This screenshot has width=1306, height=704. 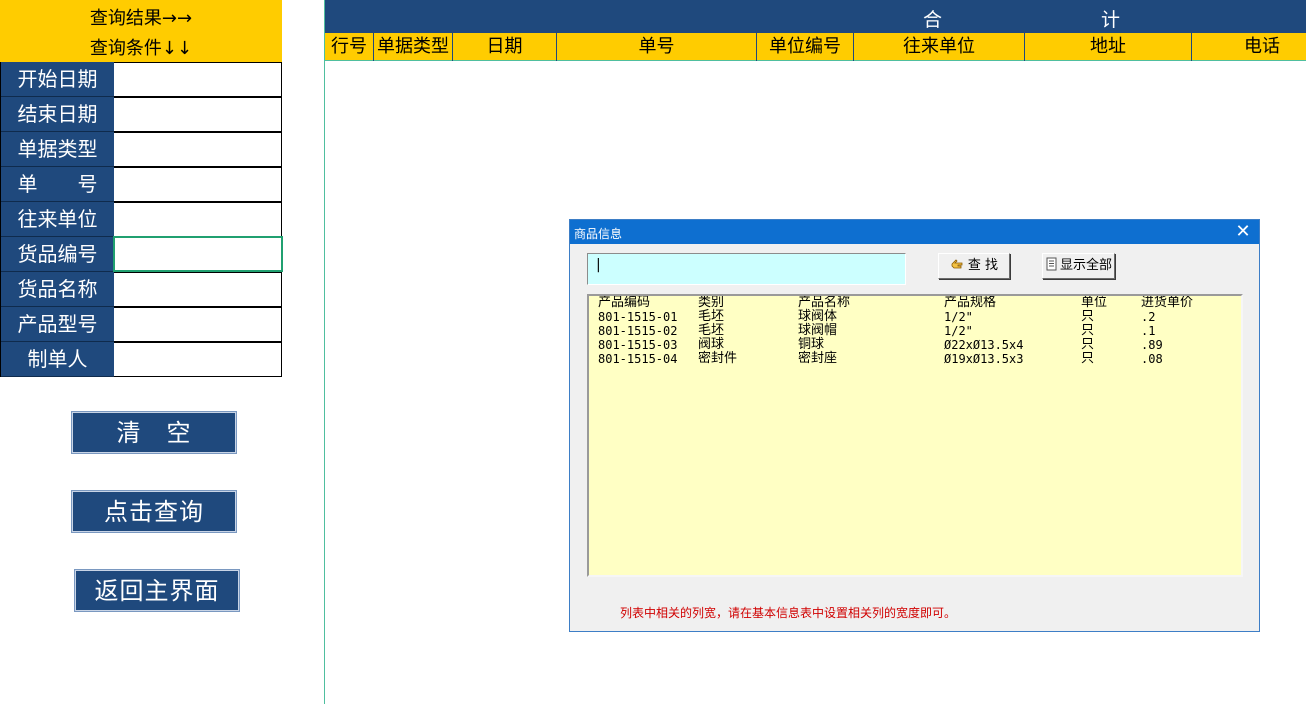 What do you see at coordinates (57, 149) in the screenshot?
I see `criteria-label-doc-type: 单据类型` at bounding box center [57, 149].